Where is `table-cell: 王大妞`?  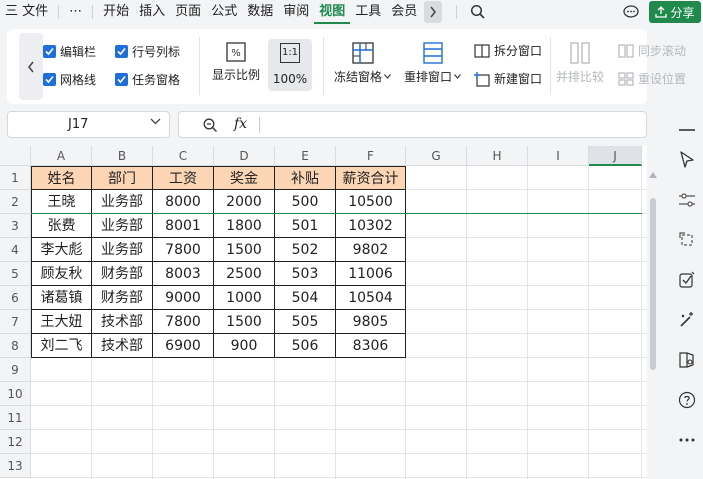
table-cell: 王大妞 is located at coordinates (61, 322).